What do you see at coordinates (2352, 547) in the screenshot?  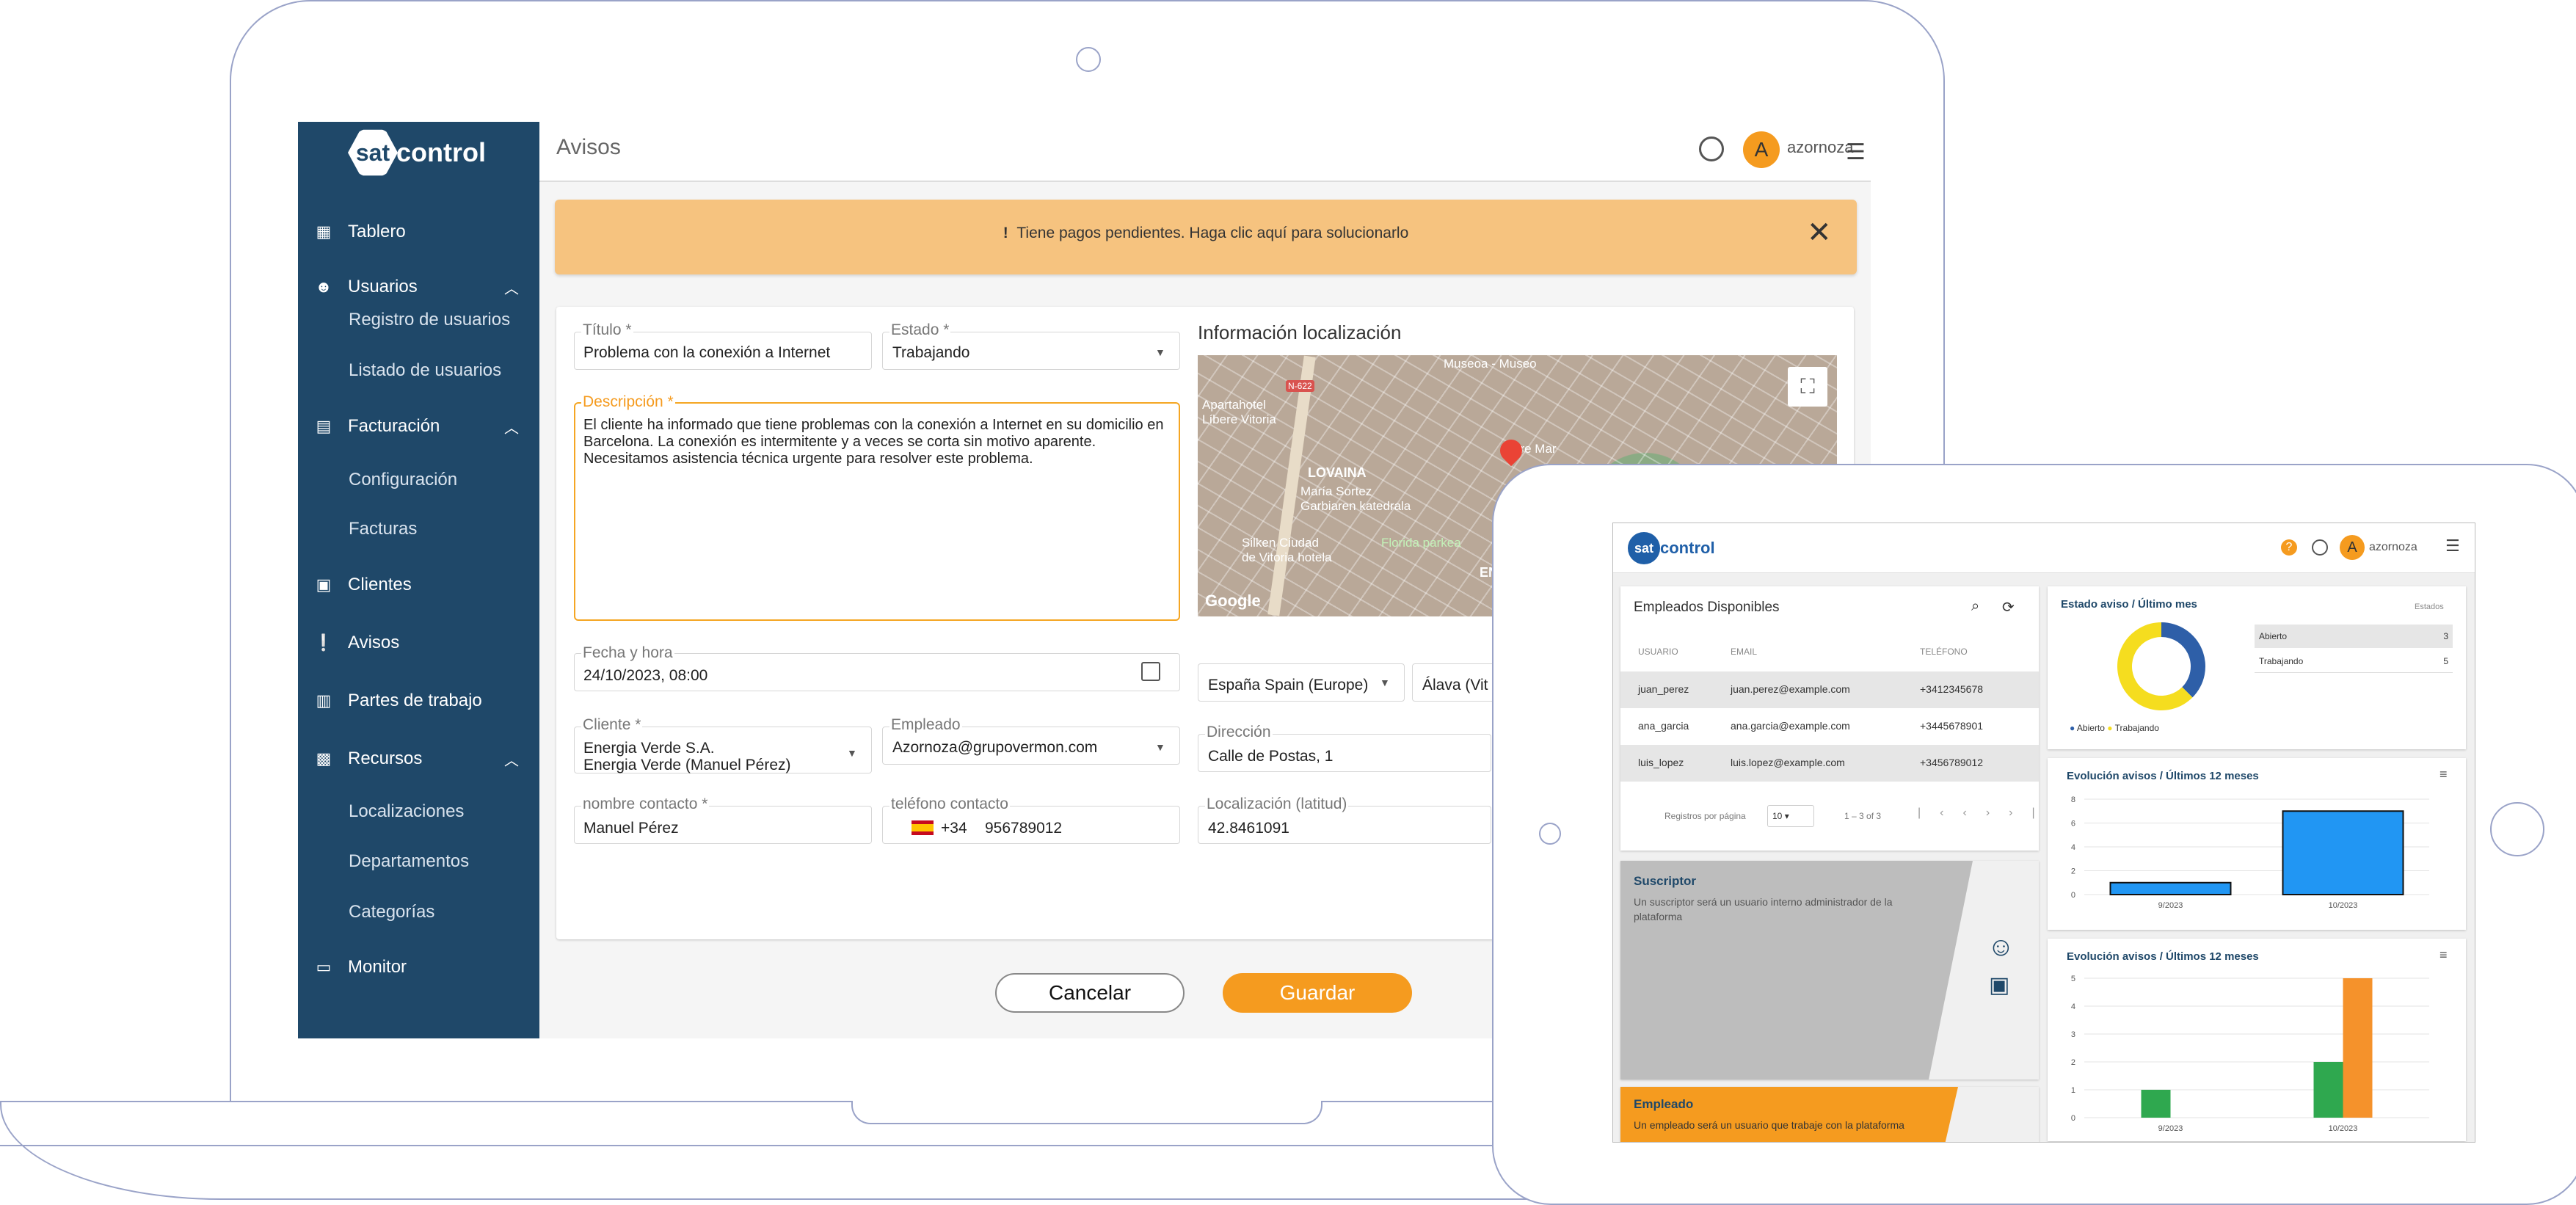 I see `tablet-avatar: A` at bounding box center [2352, 547].